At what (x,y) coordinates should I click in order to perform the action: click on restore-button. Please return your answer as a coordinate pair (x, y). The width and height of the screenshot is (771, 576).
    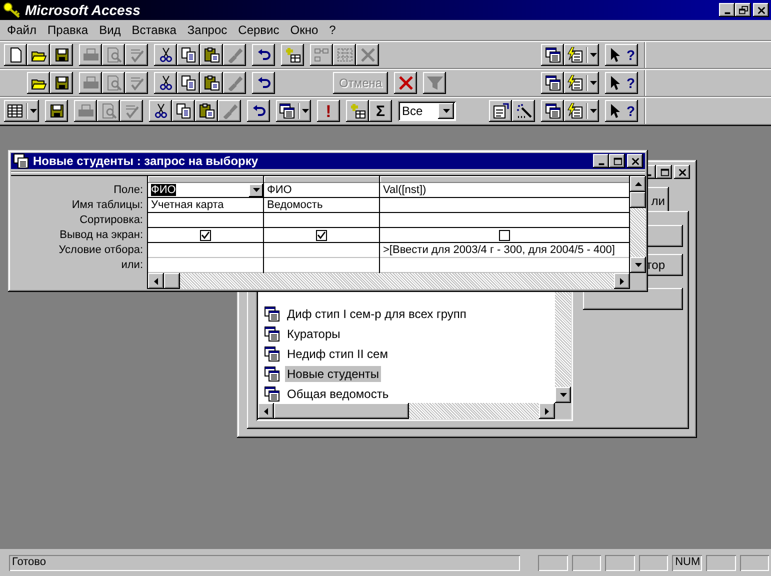
    Looking at the image, I should click on (743, 10).